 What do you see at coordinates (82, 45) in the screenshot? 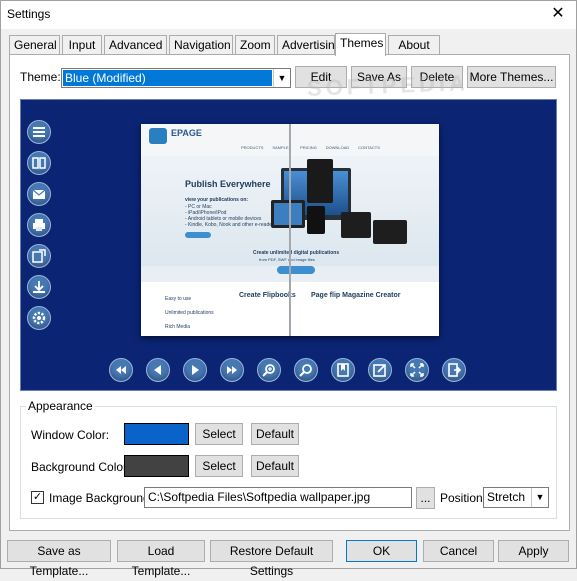
I see `tab-input: Input` at bounding box center [82, 45].